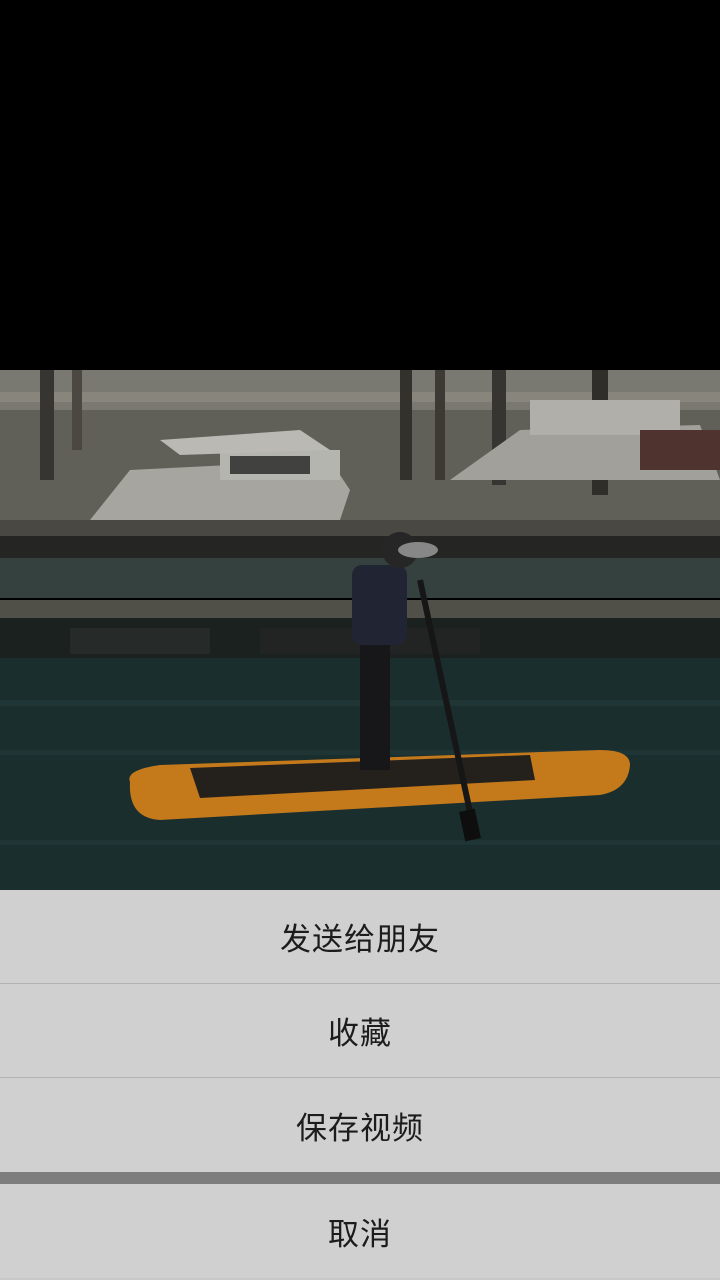  Describe the element at coordinates (360, 1231) in the screenshot. I see `cancel-button: 取消` at that location.